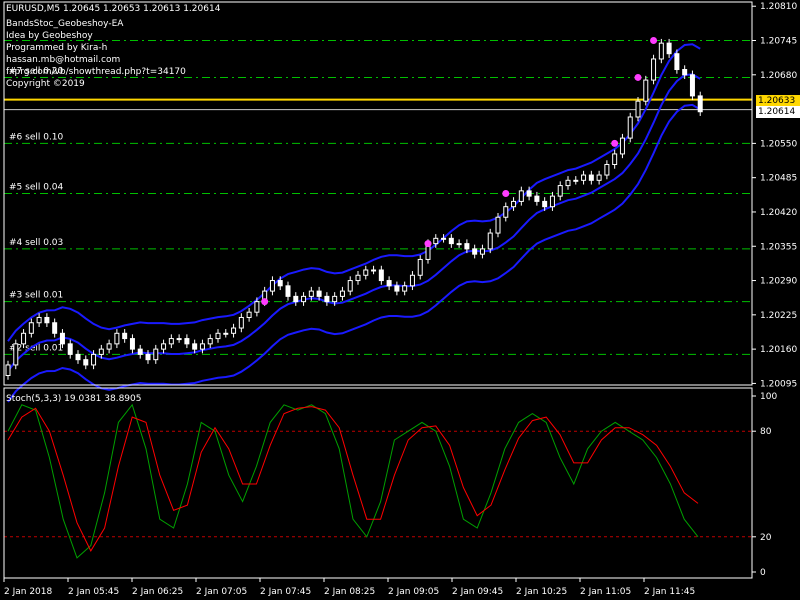 The height and width of the screenshot is (600, 800). I want to click on ea-name: BandsStoc_Geobeshoy-EA, so click(65, 24).